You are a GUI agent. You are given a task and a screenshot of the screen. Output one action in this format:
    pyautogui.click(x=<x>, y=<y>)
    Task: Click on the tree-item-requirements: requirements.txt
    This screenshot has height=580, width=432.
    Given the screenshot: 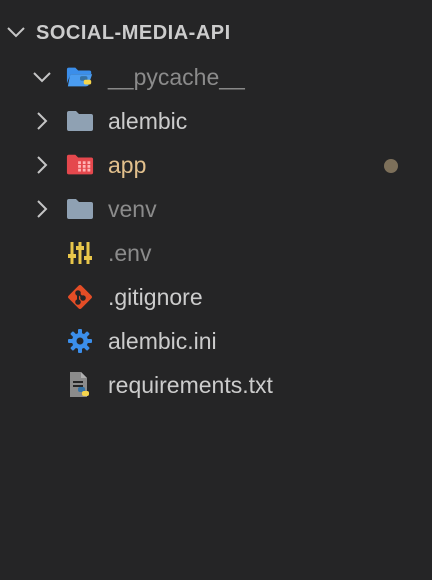 What is the action you would take?
    pyautogui.click(x=216, y=385)
    